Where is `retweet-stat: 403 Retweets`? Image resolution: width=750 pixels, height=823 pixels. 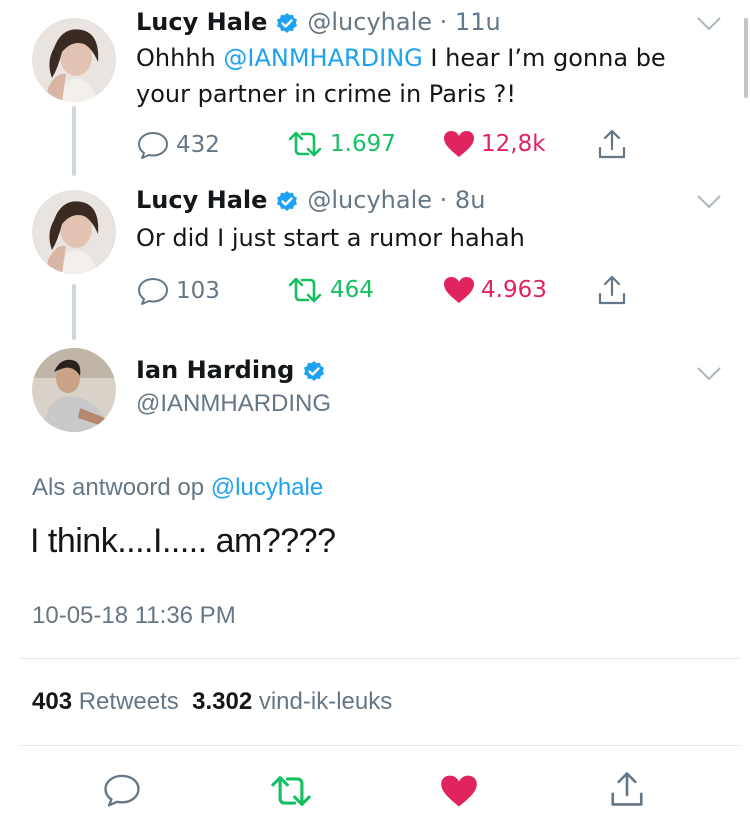
retweet-stat: 403 Retweets is located at coordinates (105, 701).